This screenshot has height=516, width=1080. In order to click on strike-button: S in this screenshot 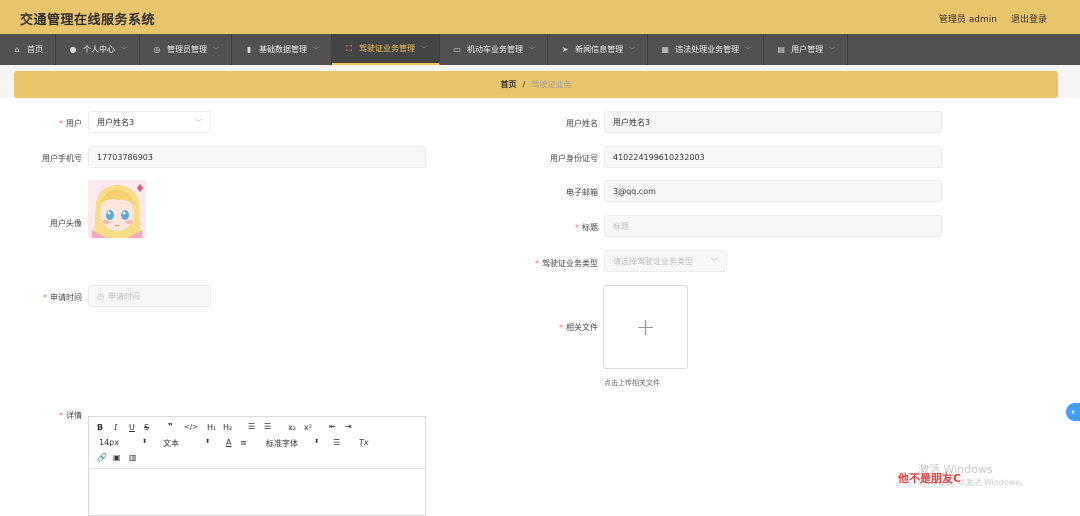, I will do `click(146, 427)`.